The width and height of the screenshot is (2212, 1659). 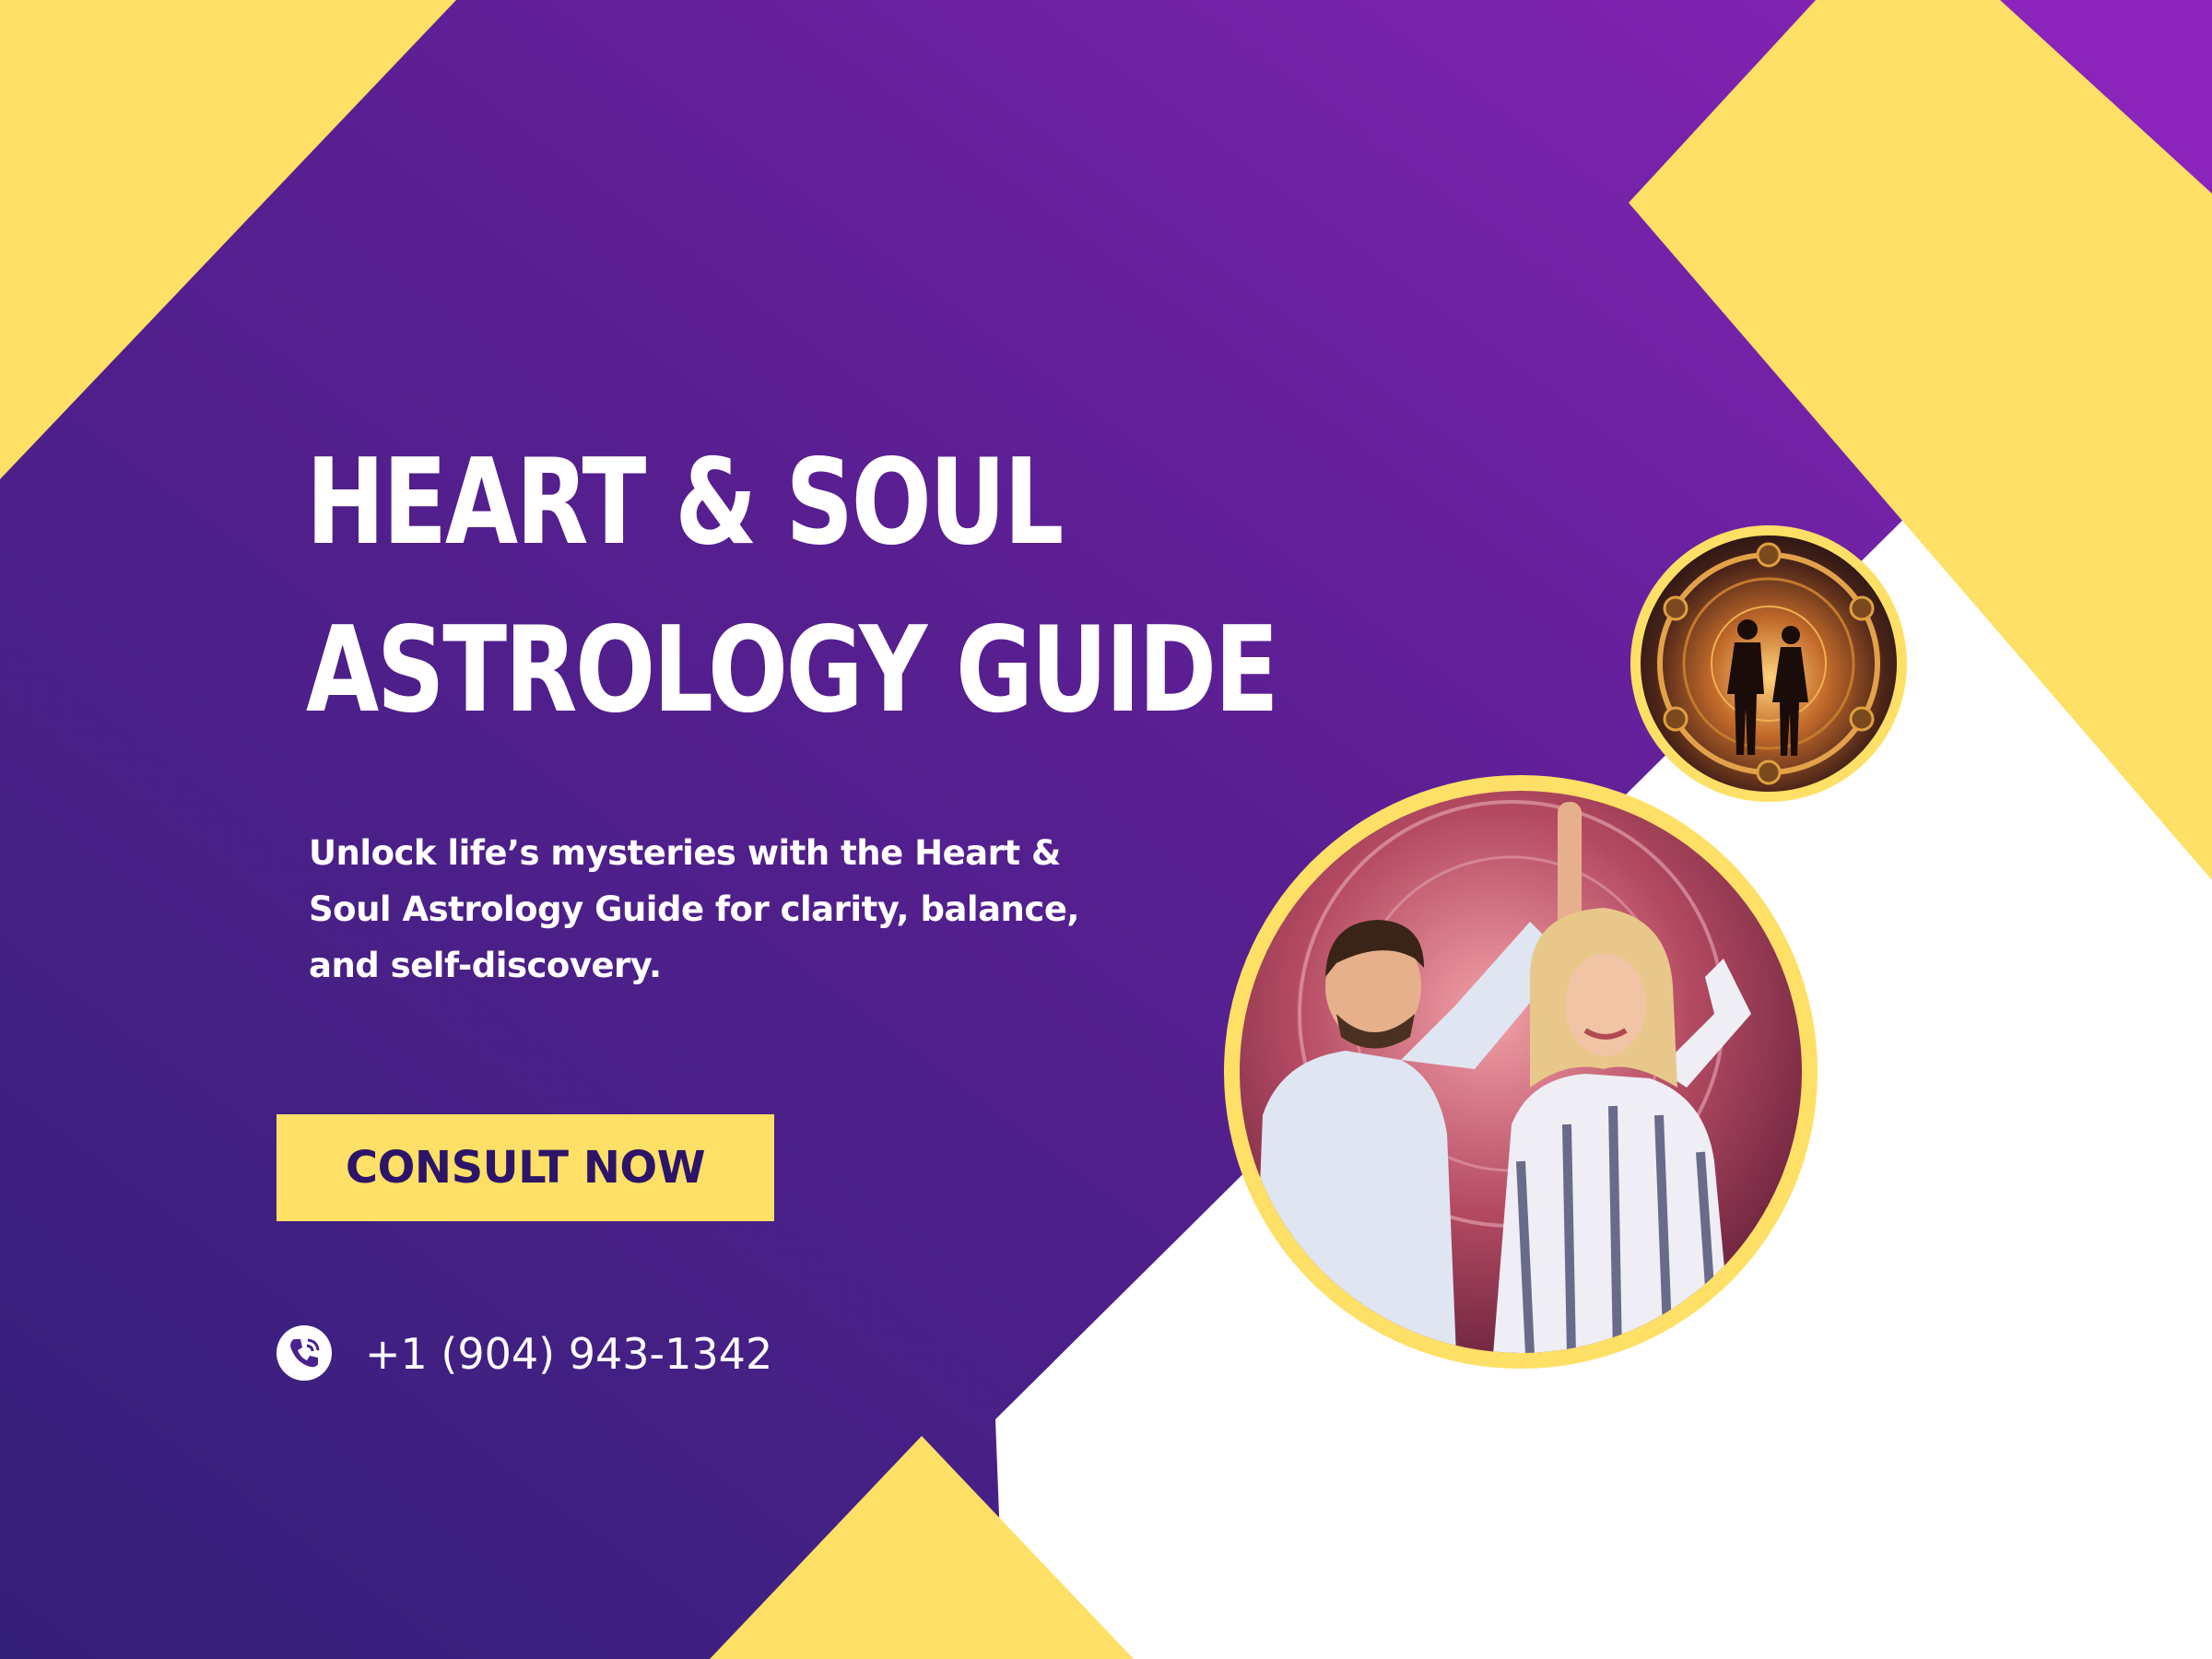 I want to click on headline: HEART & SOUL ASTROLOGY GUIDE, so click(x=792, y=587).